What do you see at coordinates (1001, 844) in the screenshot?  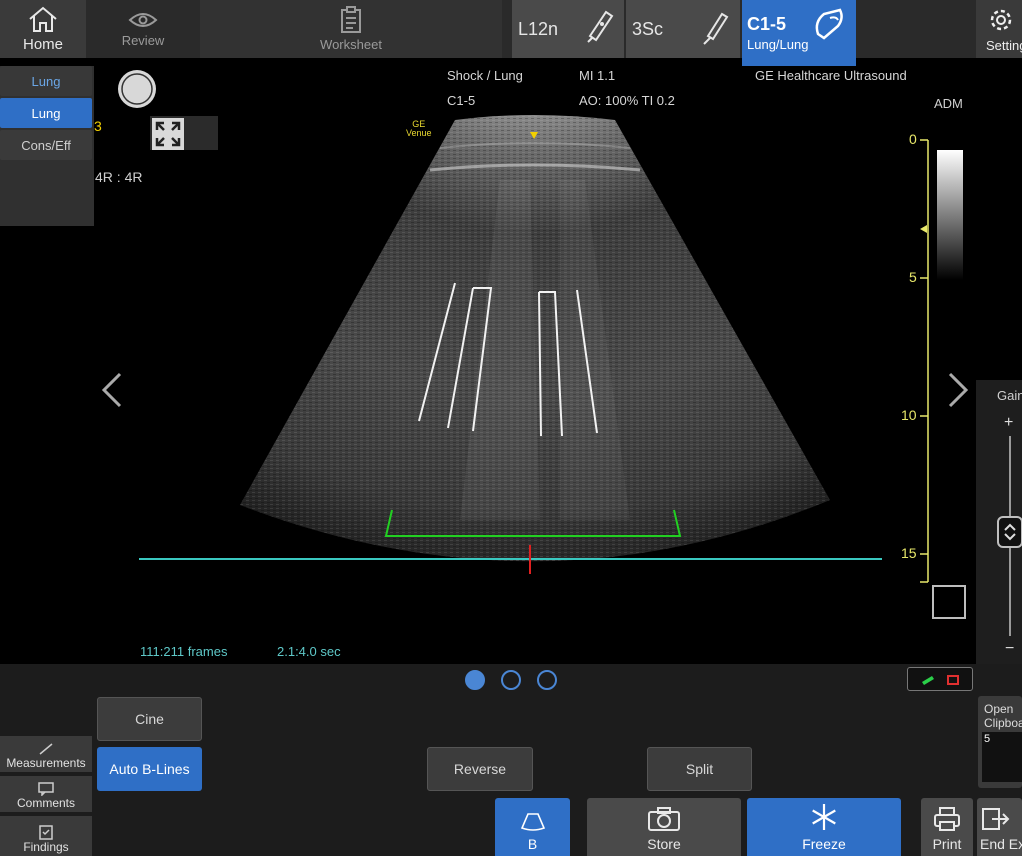 I see `end-exam-label: End Exam` at bounding box center [1001, 844].